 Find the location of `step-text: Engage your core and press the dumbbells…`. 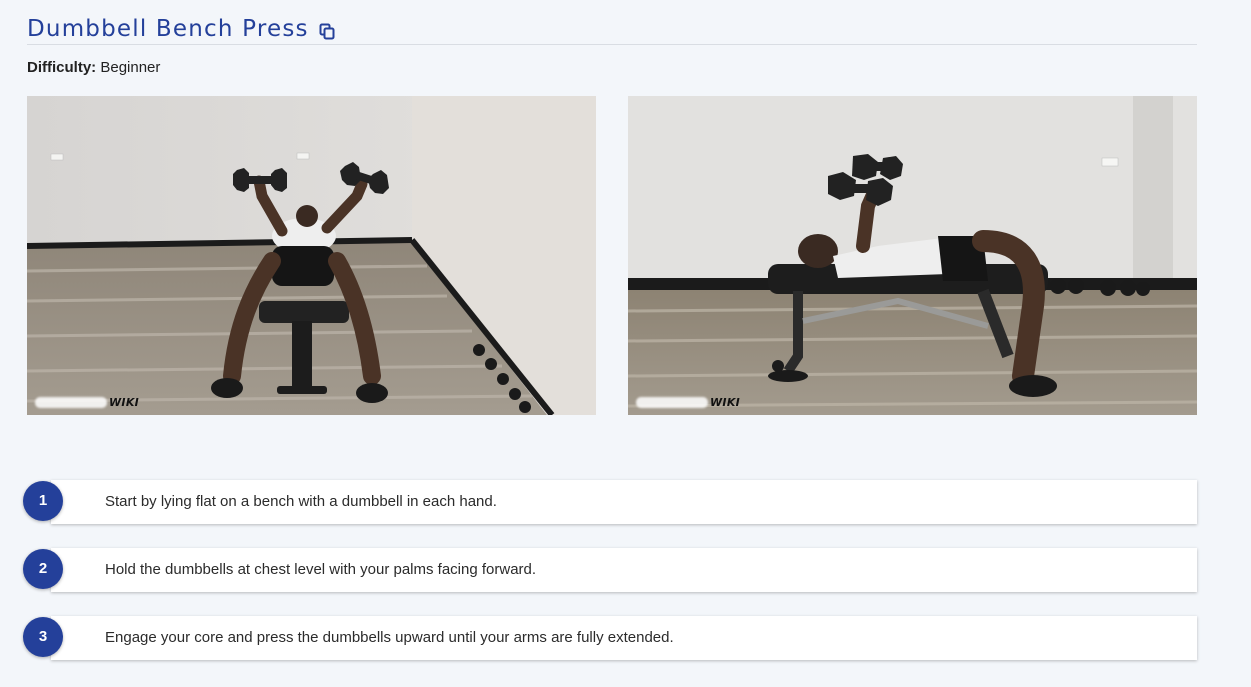

step-text: Engage your core and press the dumbbells… is located at coordinates (389, 637).